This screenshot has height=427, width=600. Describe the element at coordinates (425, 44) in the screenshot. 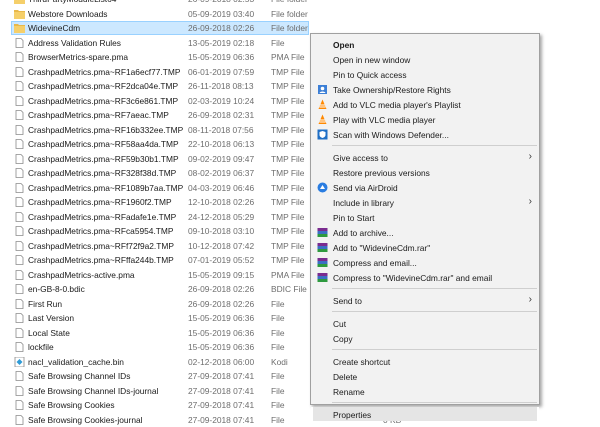

I see `menu-item-open: Open` at that location.